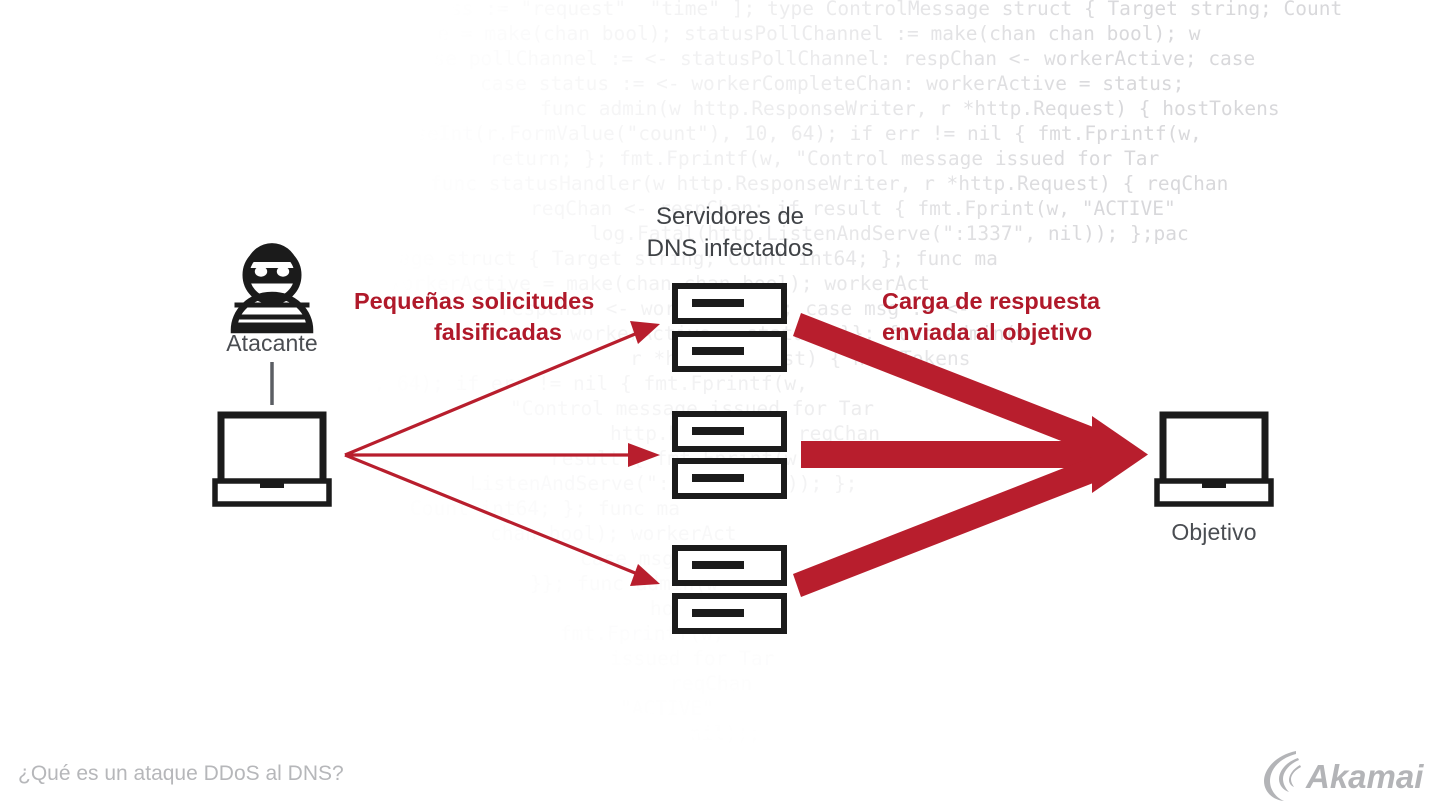  I want to click on response-payload-label-line2: enviada al objetivo, so click(987, 332).